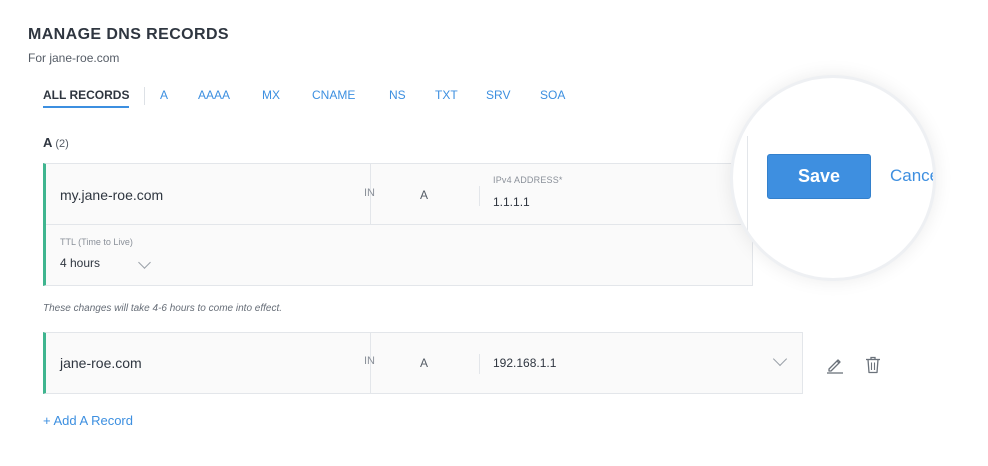 The height and width of the screenshot is (466, 988). What do you see at coordinates (873, 367) in the screenshot?
I see `trash-icon` at bounding box center [873, 367].